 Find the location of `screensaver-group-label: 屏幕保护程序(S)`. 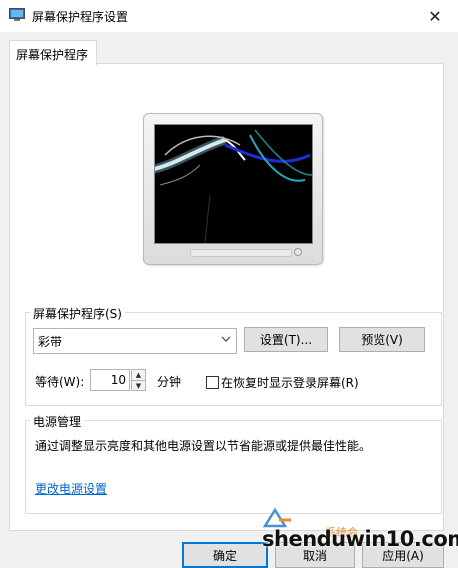

screensaver-group-label: 屏幕保护程序(S) is located at coordinates (77, 313).